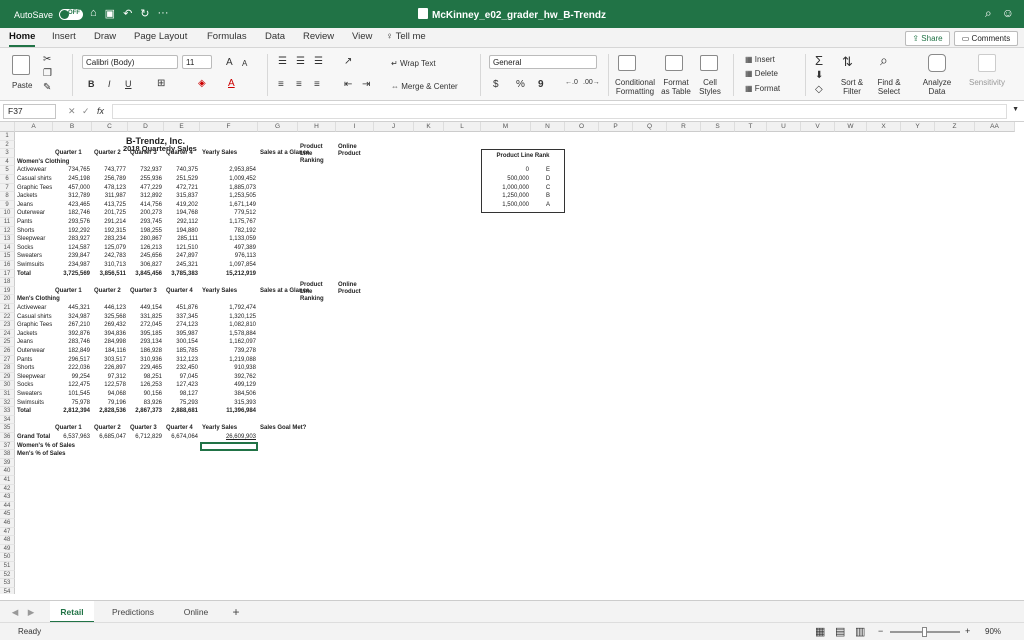 The height and width of the screenshot is (640, 1024). I want to click on sort-filter-label: Sort & Filter, so click(852, 87).